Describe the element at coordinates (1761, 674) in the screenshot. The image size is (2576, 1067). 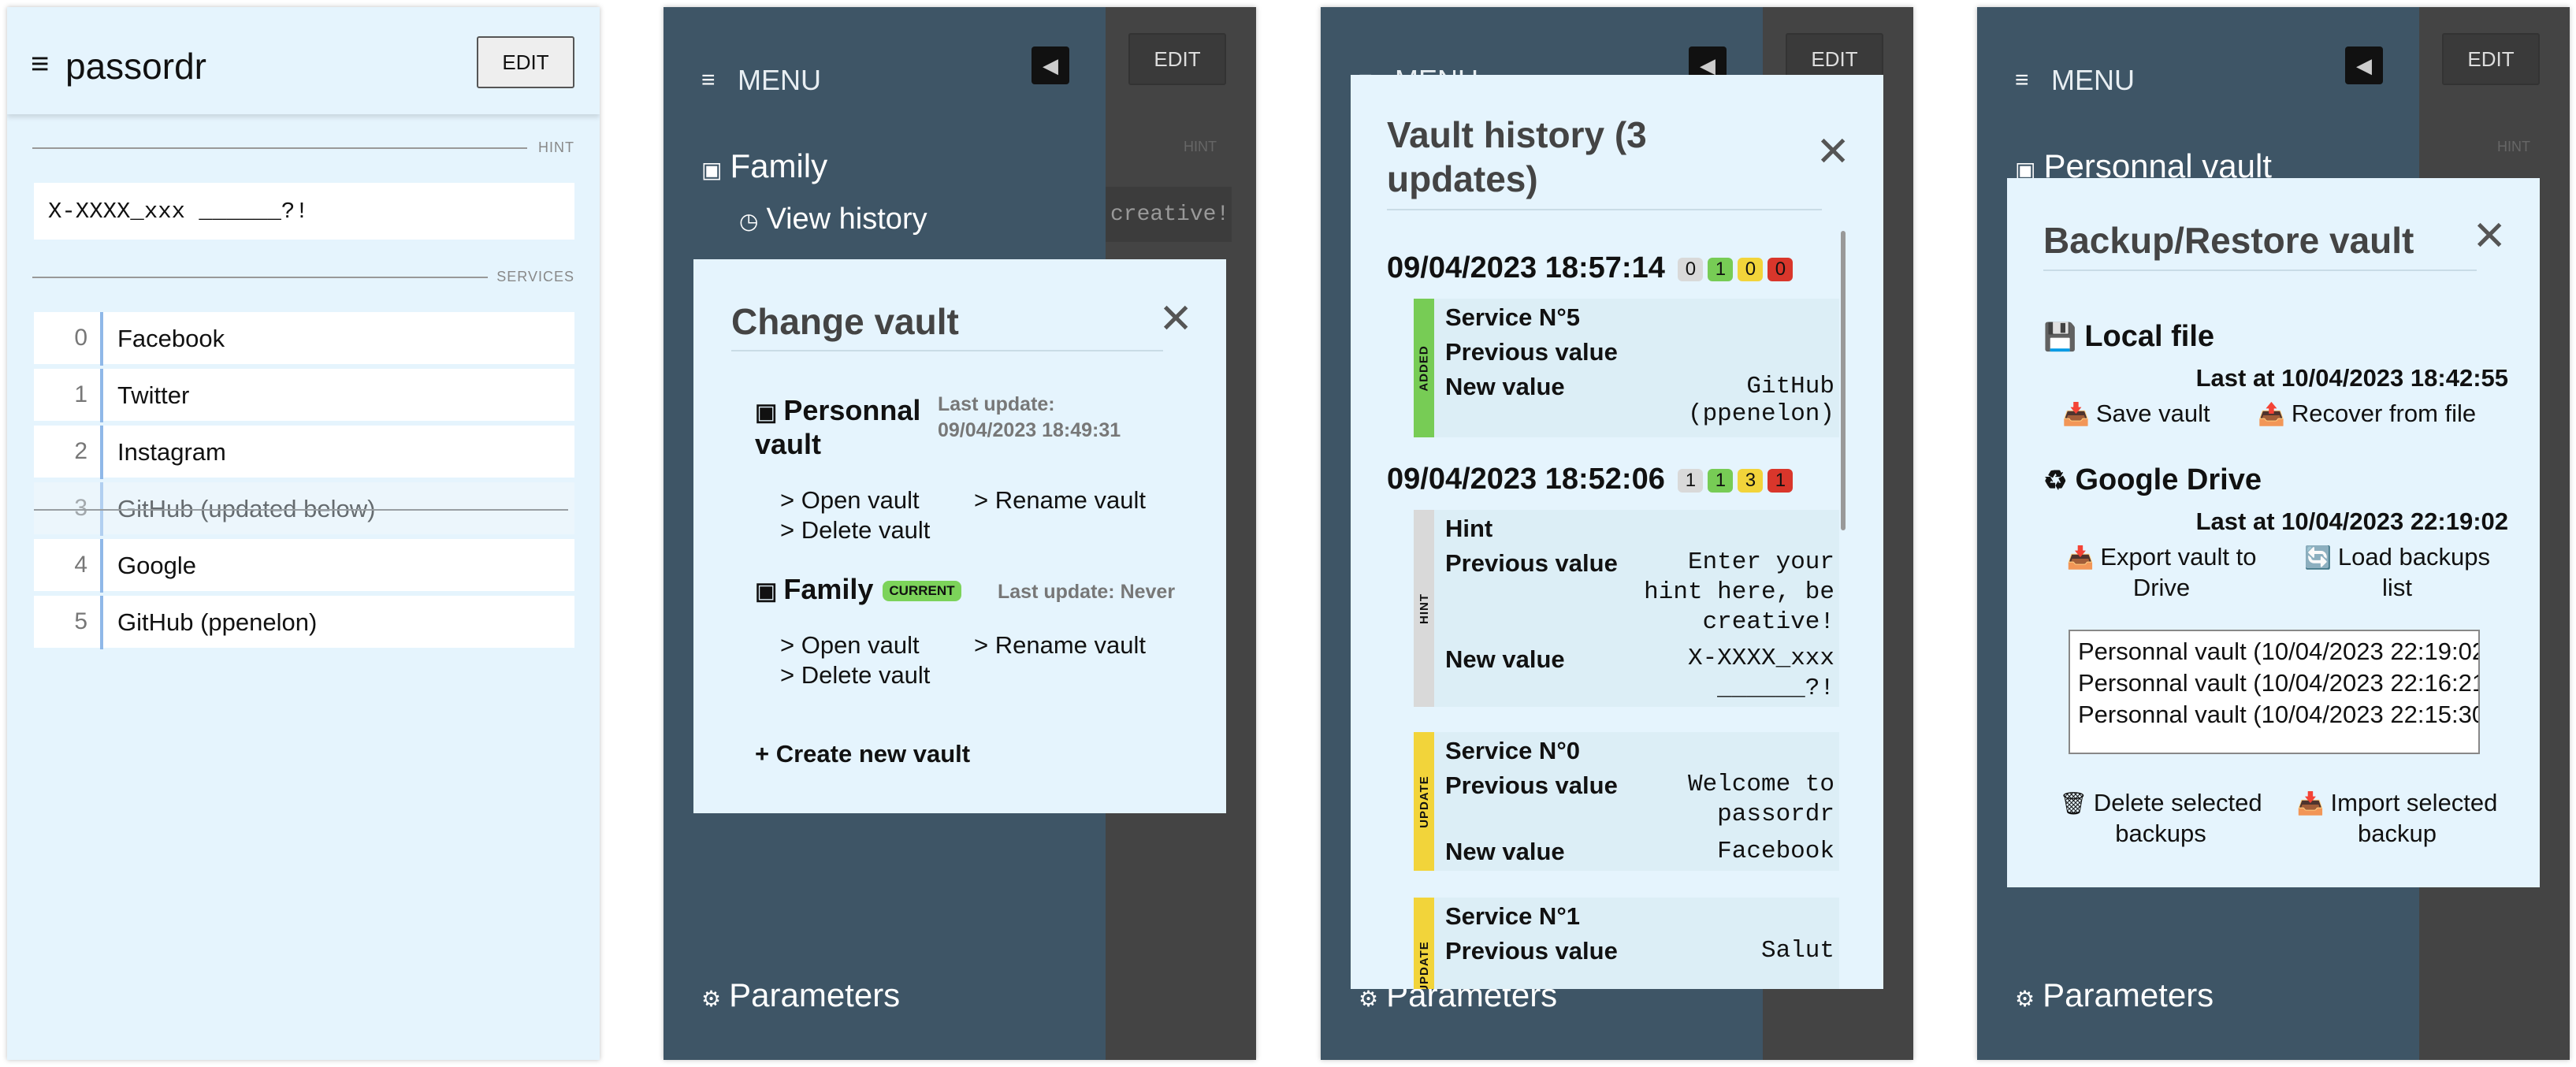
I see `new-value: X-XXXX_xxx ______?!` at that location.